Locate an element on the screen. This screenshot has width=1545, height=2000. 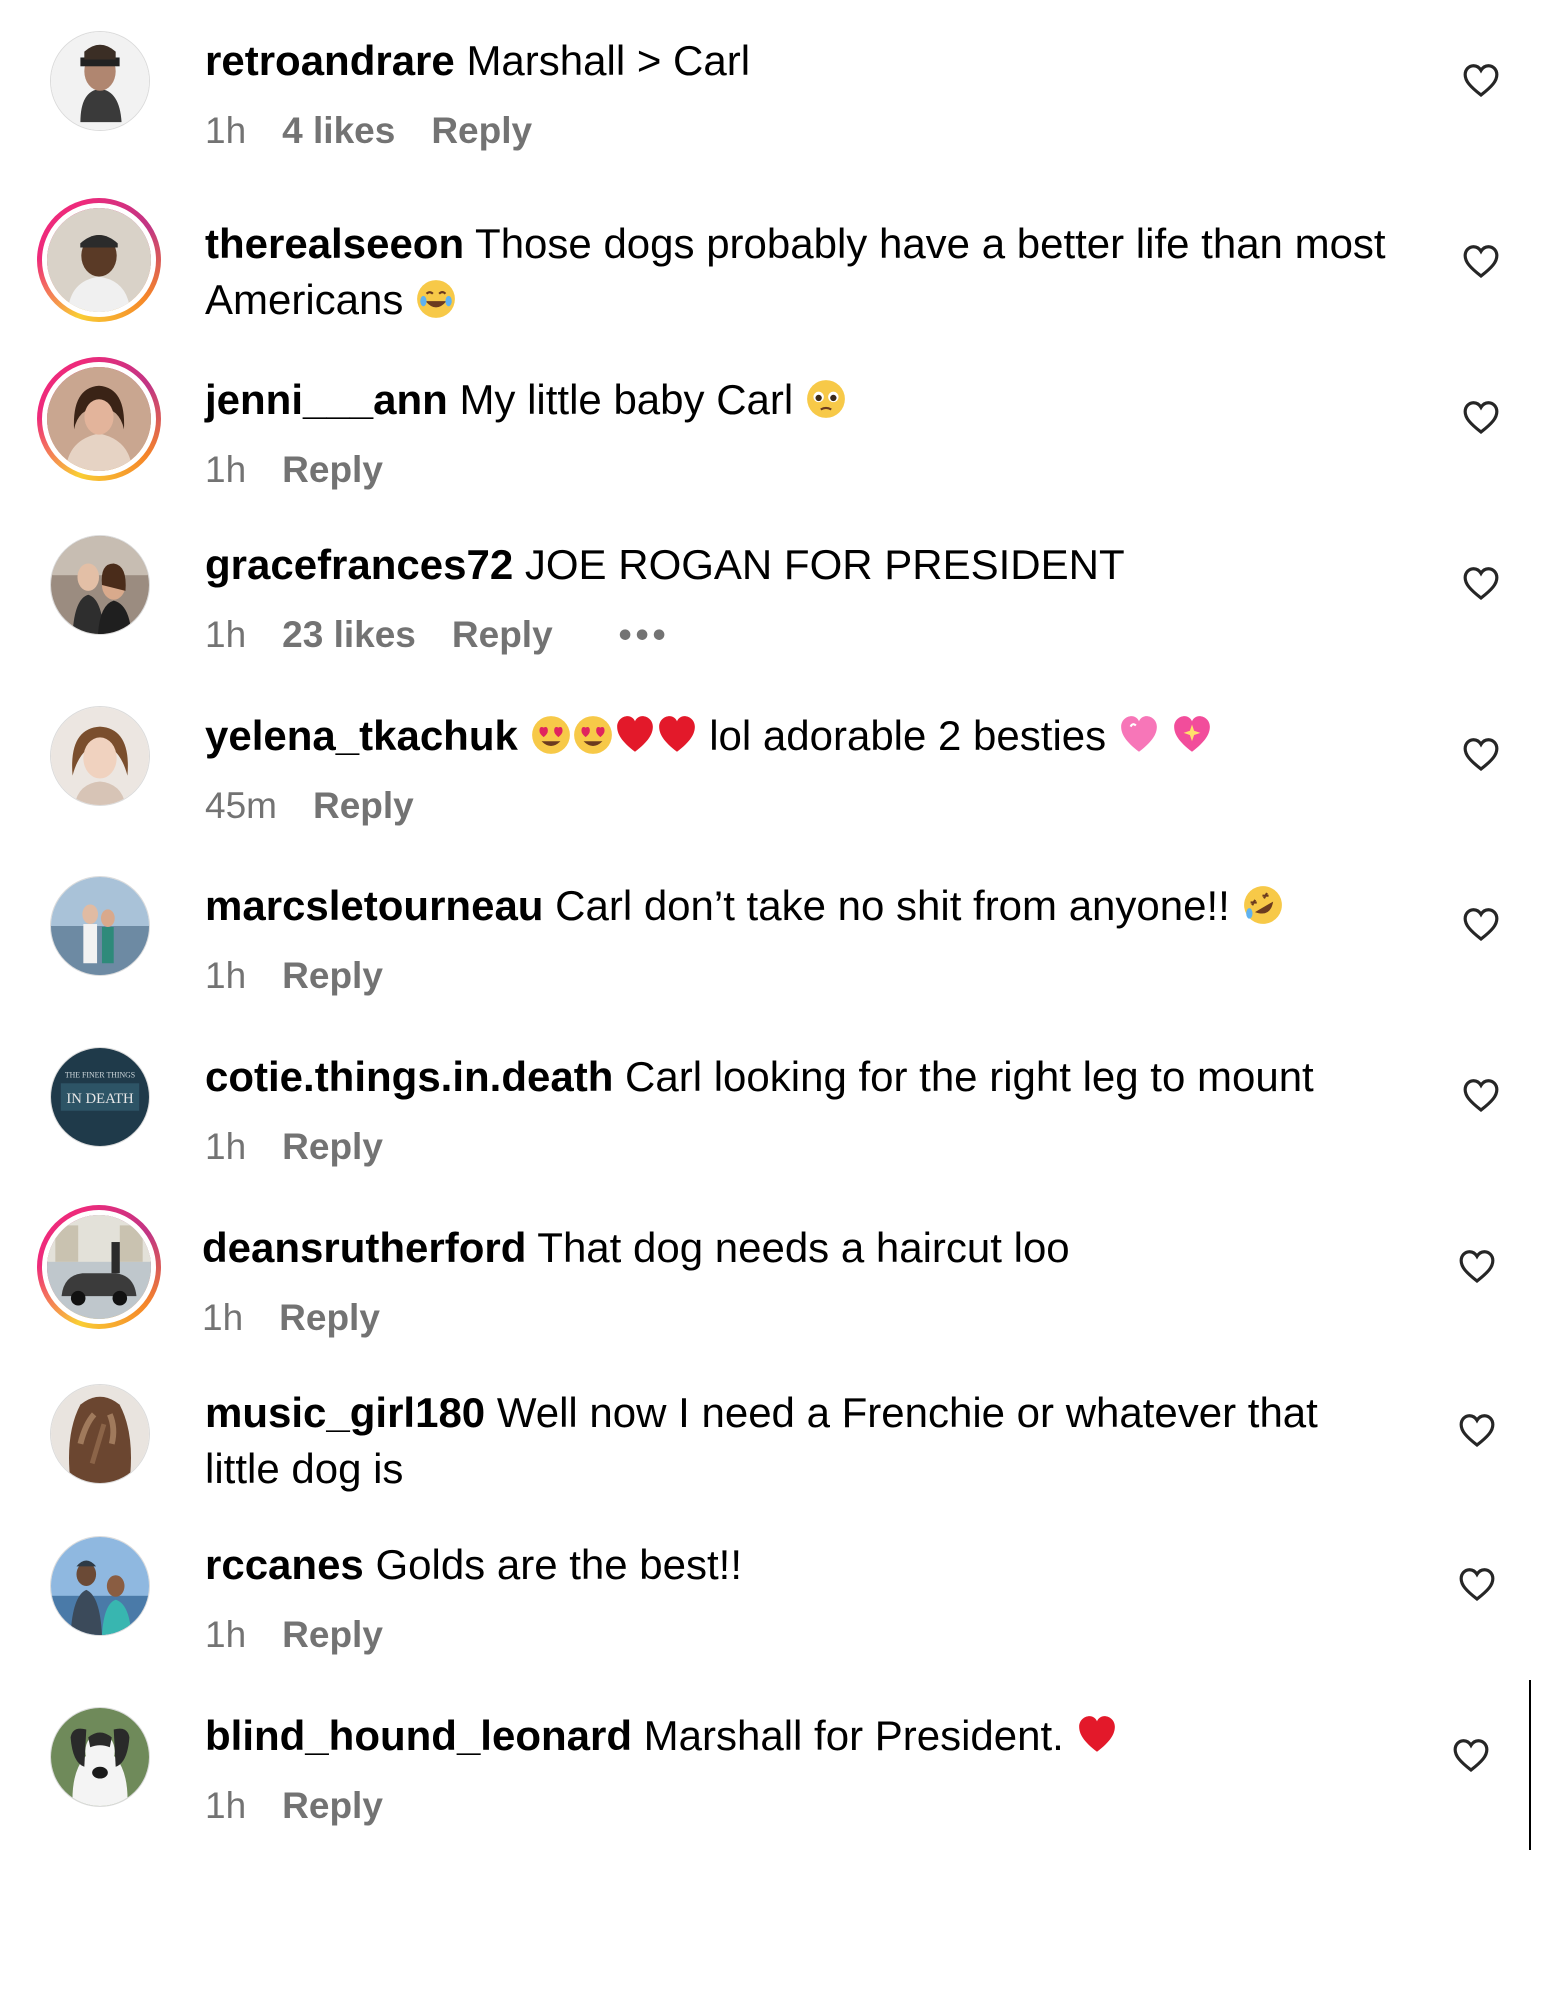
pleading-face-emoji is located at coordinates (826, 399).